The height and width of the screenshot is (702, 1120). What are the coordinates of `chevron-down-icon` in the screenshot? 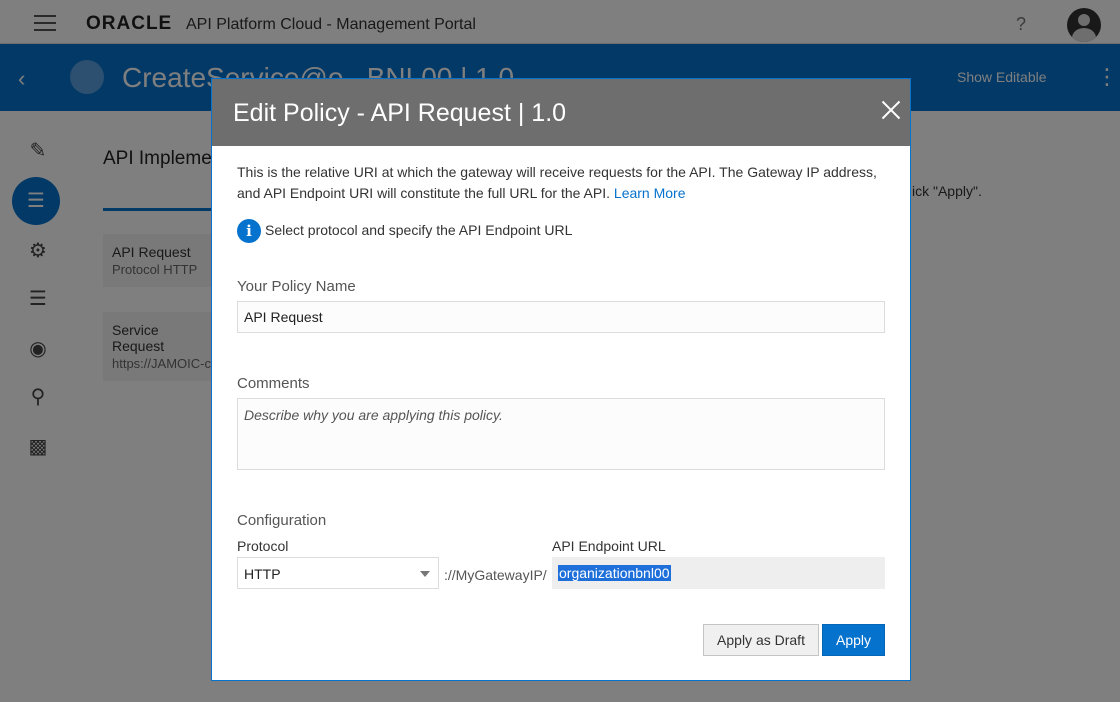 It's located at (425, 574).